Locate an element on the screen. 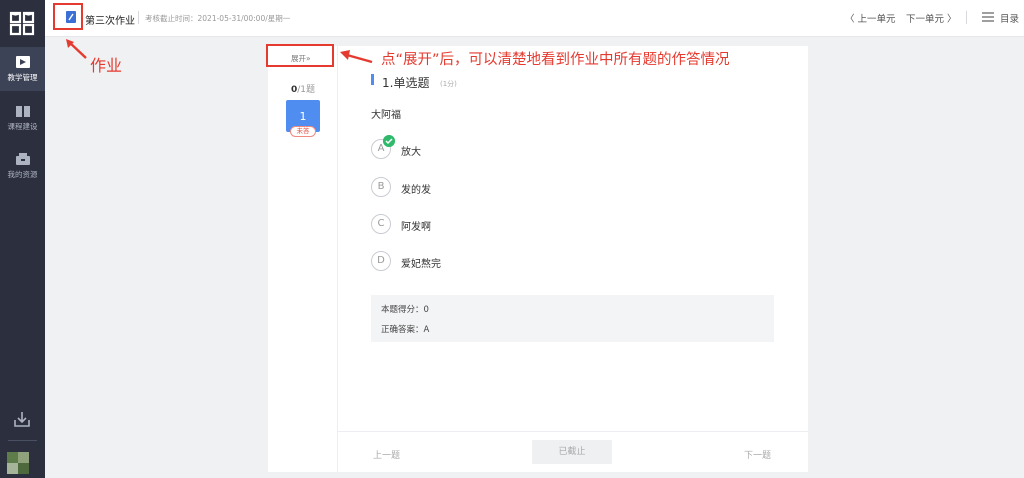  menu-icon is located at coordinates (988, 17).